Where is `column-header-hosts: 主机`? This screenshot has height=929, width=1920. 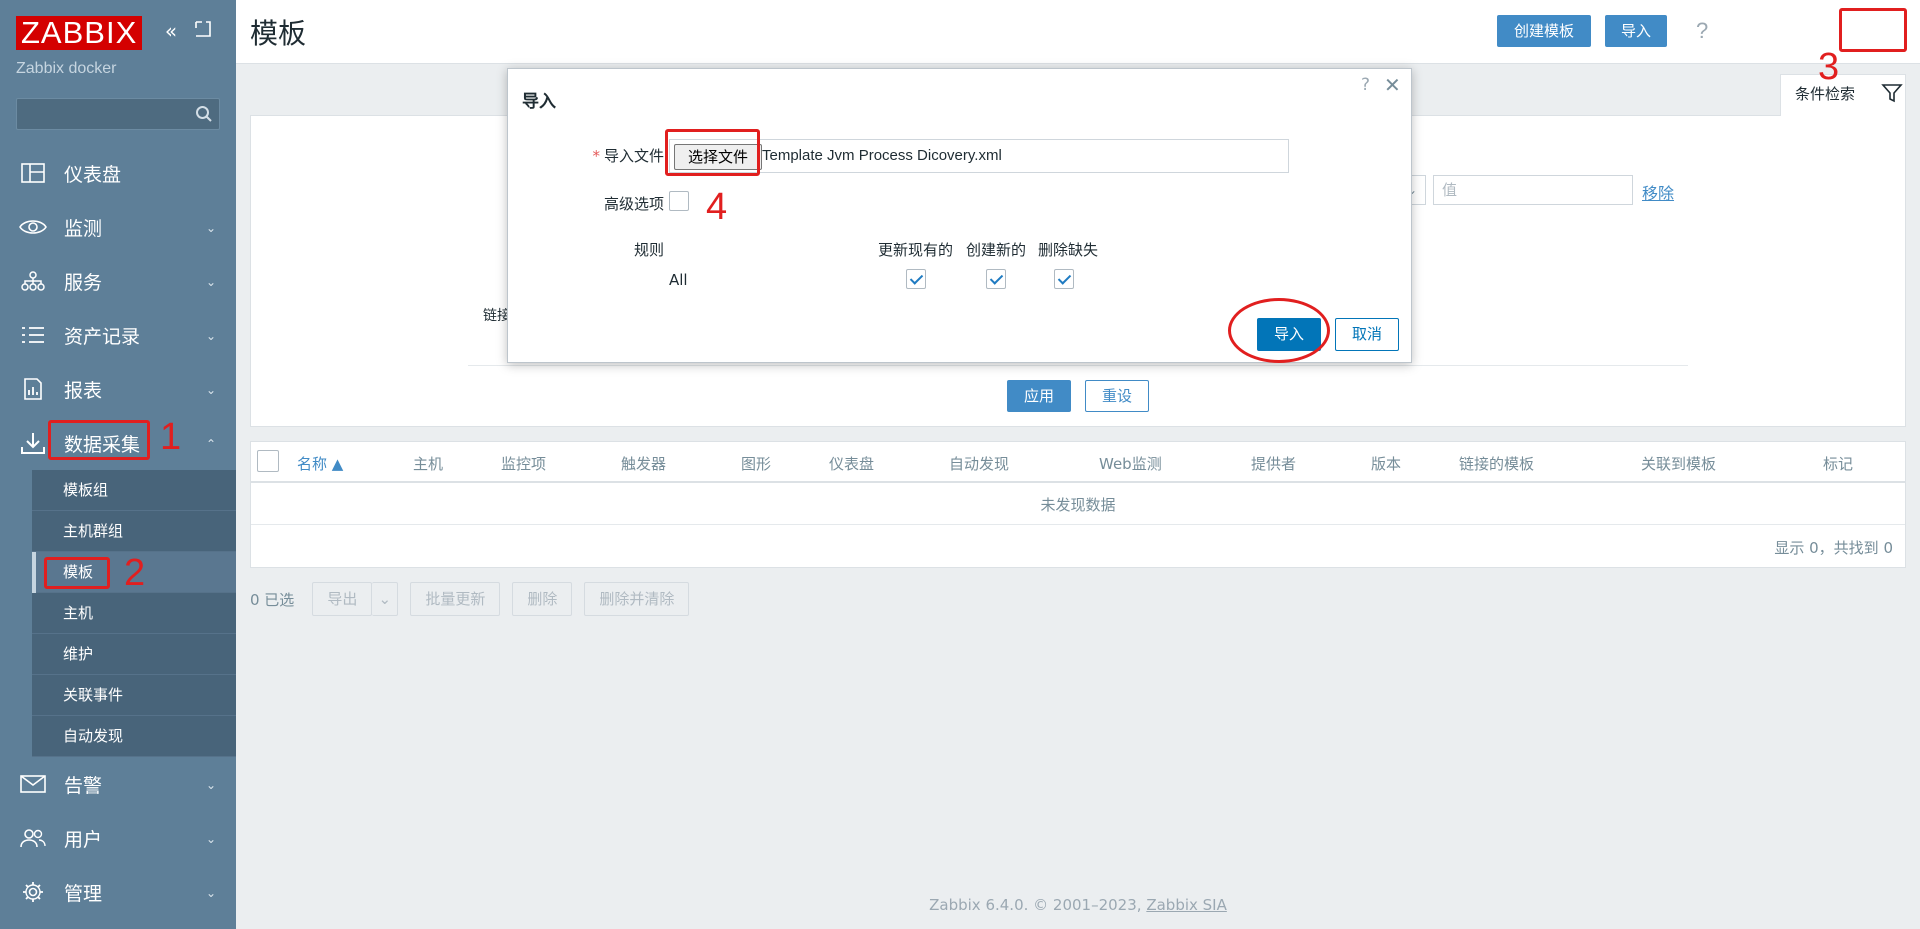 column-header-hosts: 主机 is located at coordinates (428, 464).